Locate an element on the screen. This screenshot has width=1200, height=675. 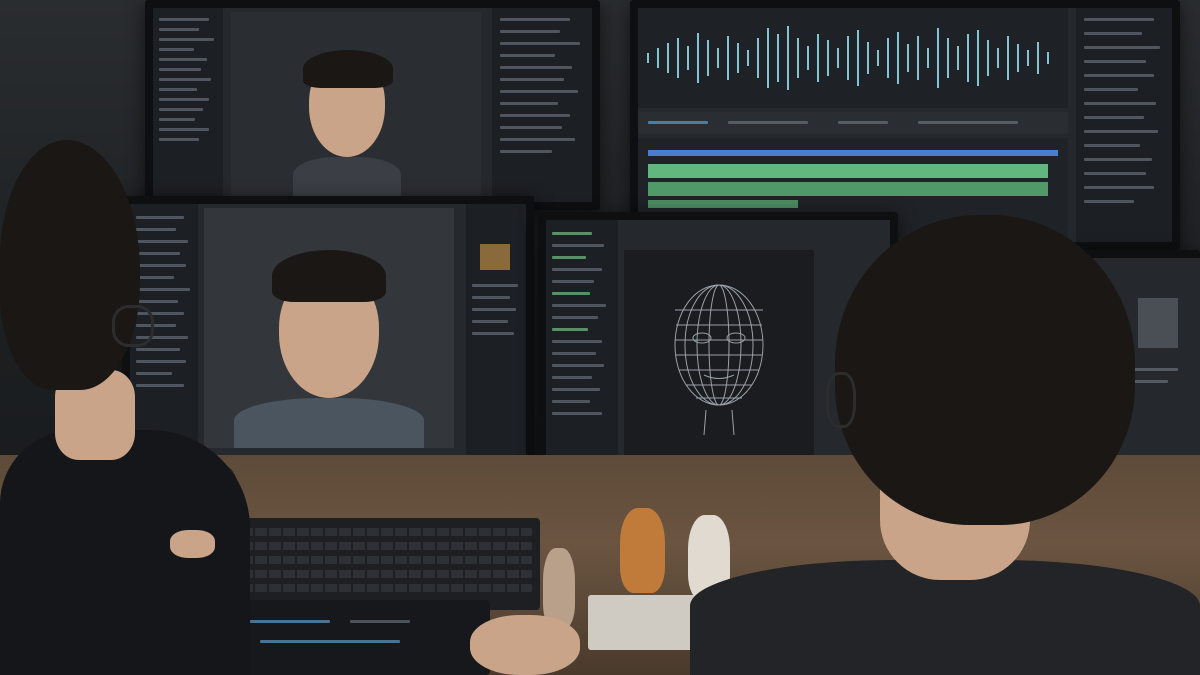
screen-face-render-top is located at coordinates (372, 105).